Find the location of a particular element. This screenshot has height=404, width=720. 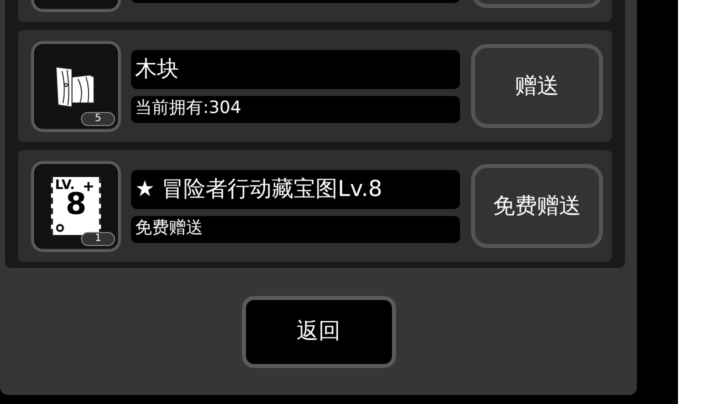

item-count-badge: 1 is located at coordinates (98, 239).